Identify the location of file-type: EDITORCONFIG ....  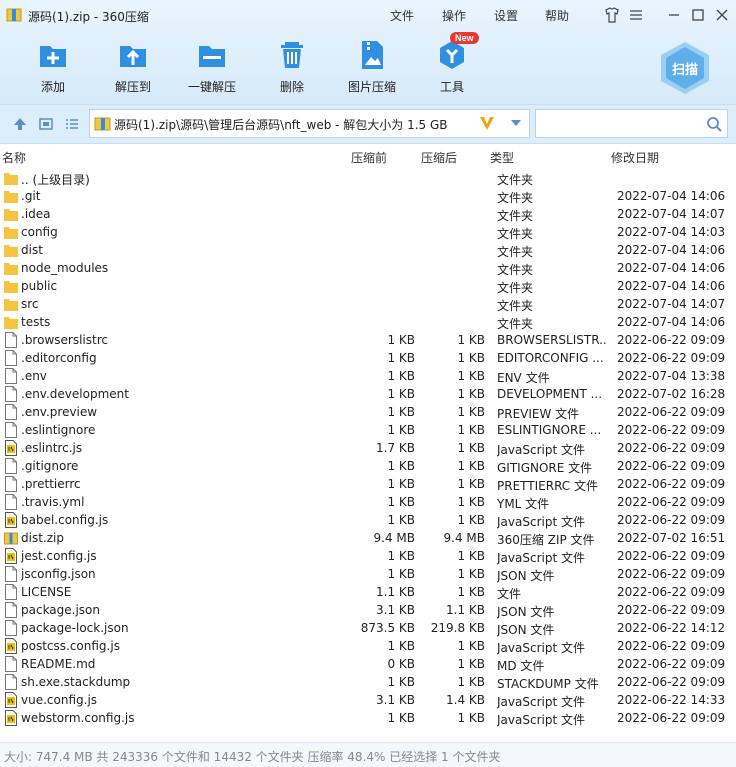
(550, 358).